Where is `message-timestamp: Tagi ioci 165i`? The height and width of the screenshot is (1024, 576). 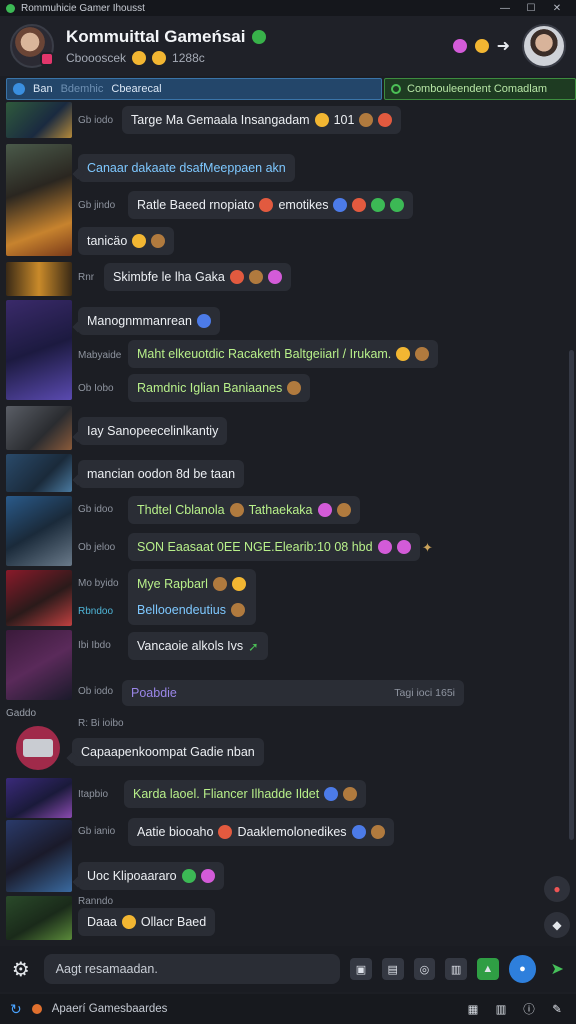
message-timestamp: Tagi ioci 165i is located at coordinates (424, 693).